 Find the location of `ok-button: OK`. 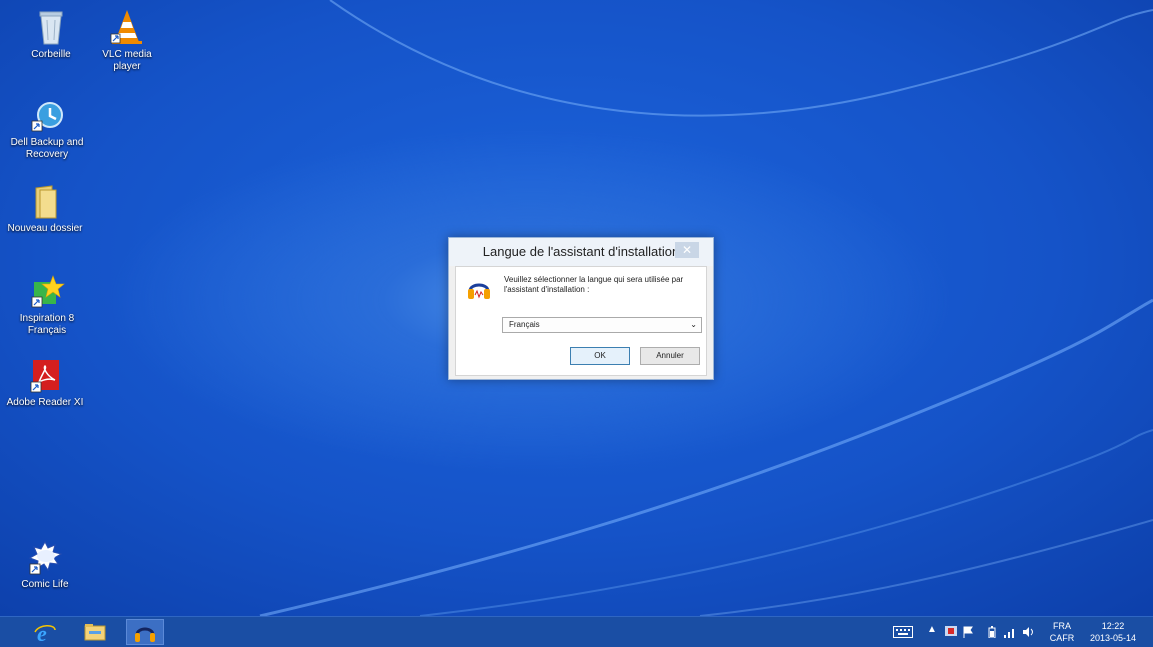

ok-button: OK is located at coordinates (600, 356).